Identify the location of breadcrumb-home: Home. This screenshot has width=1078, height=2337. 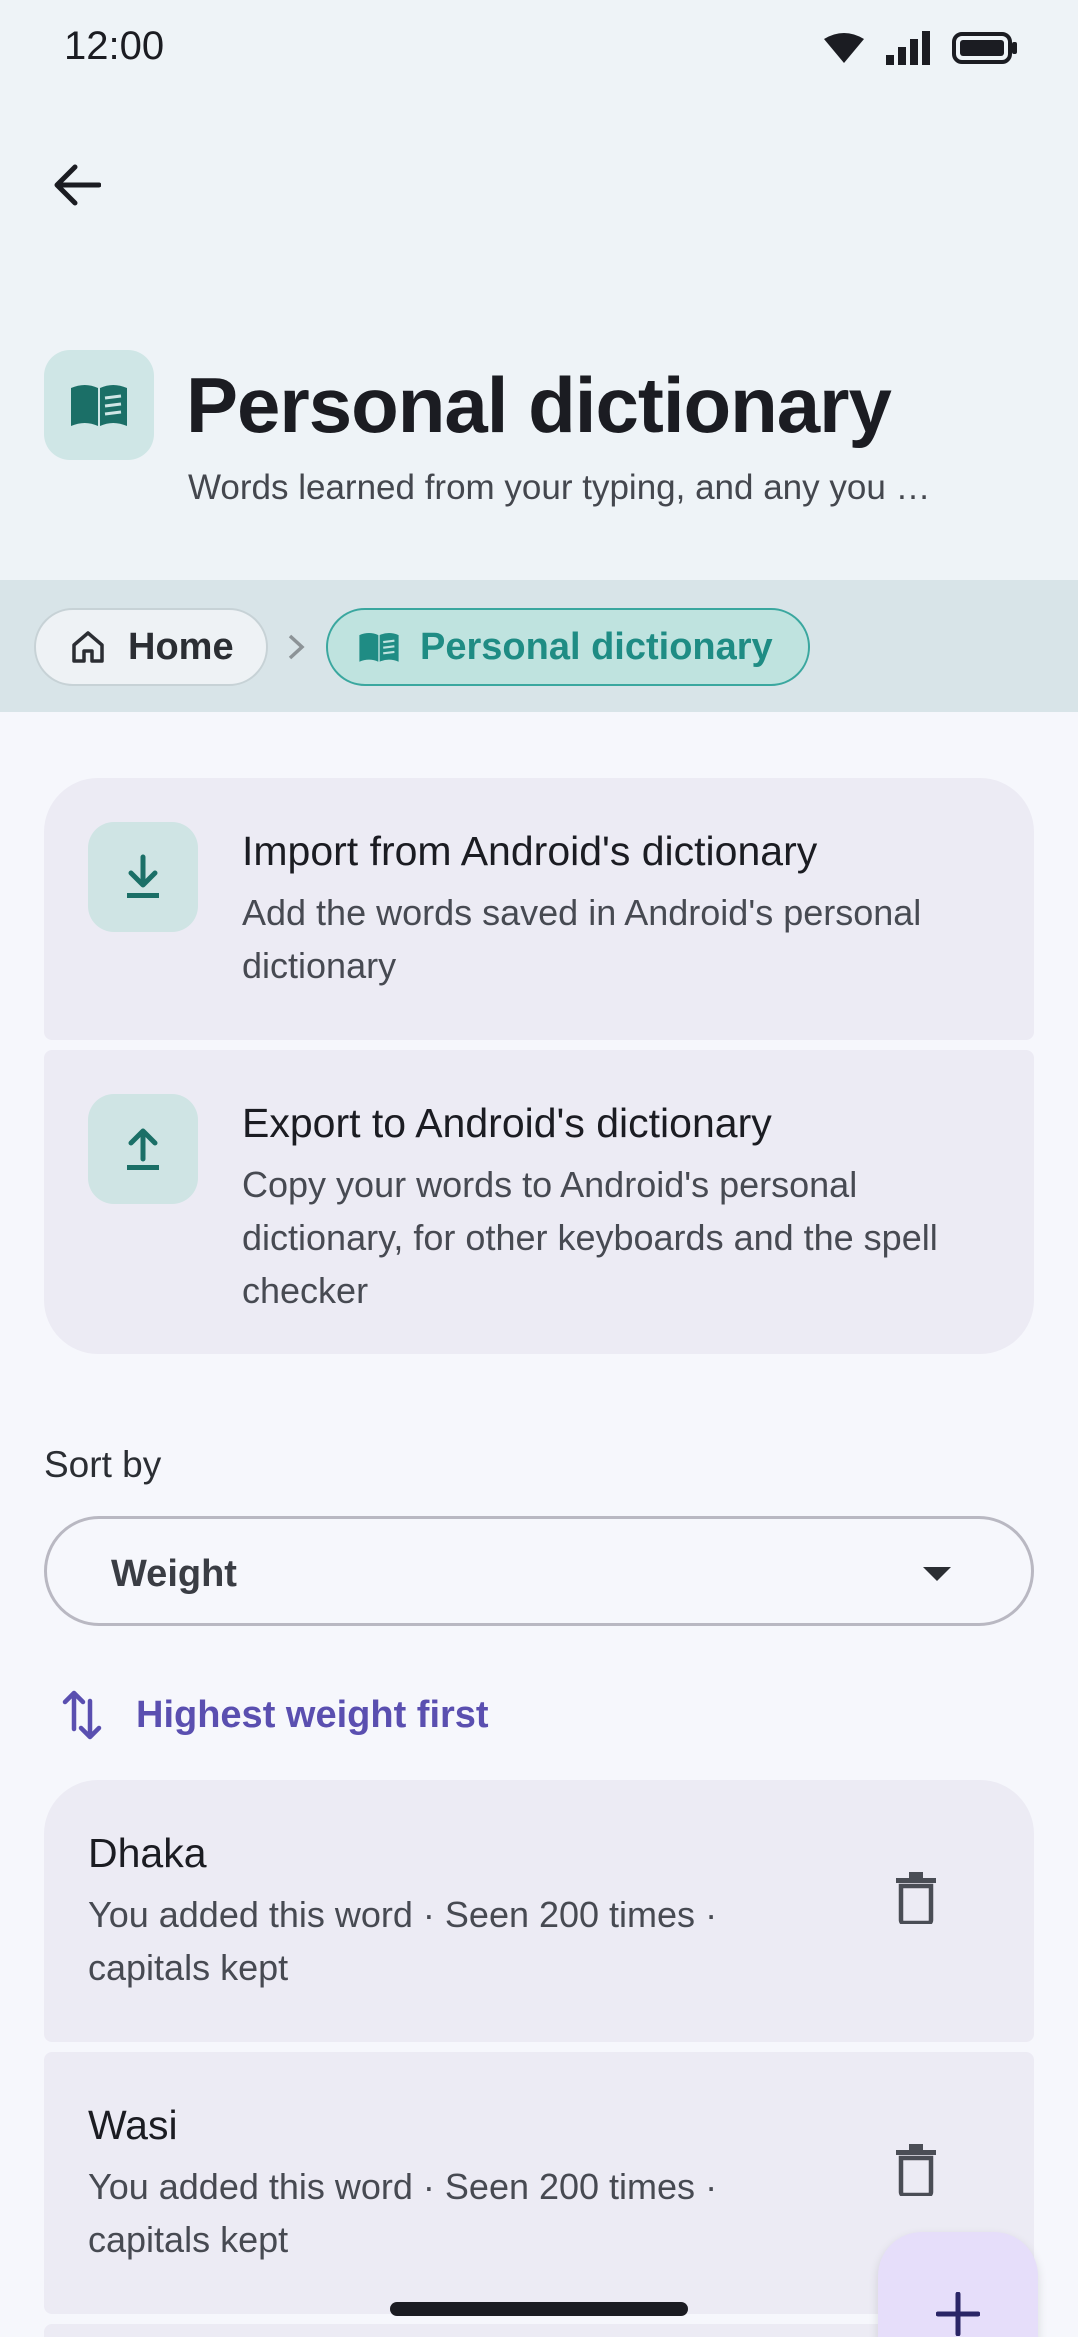
(151, 647).